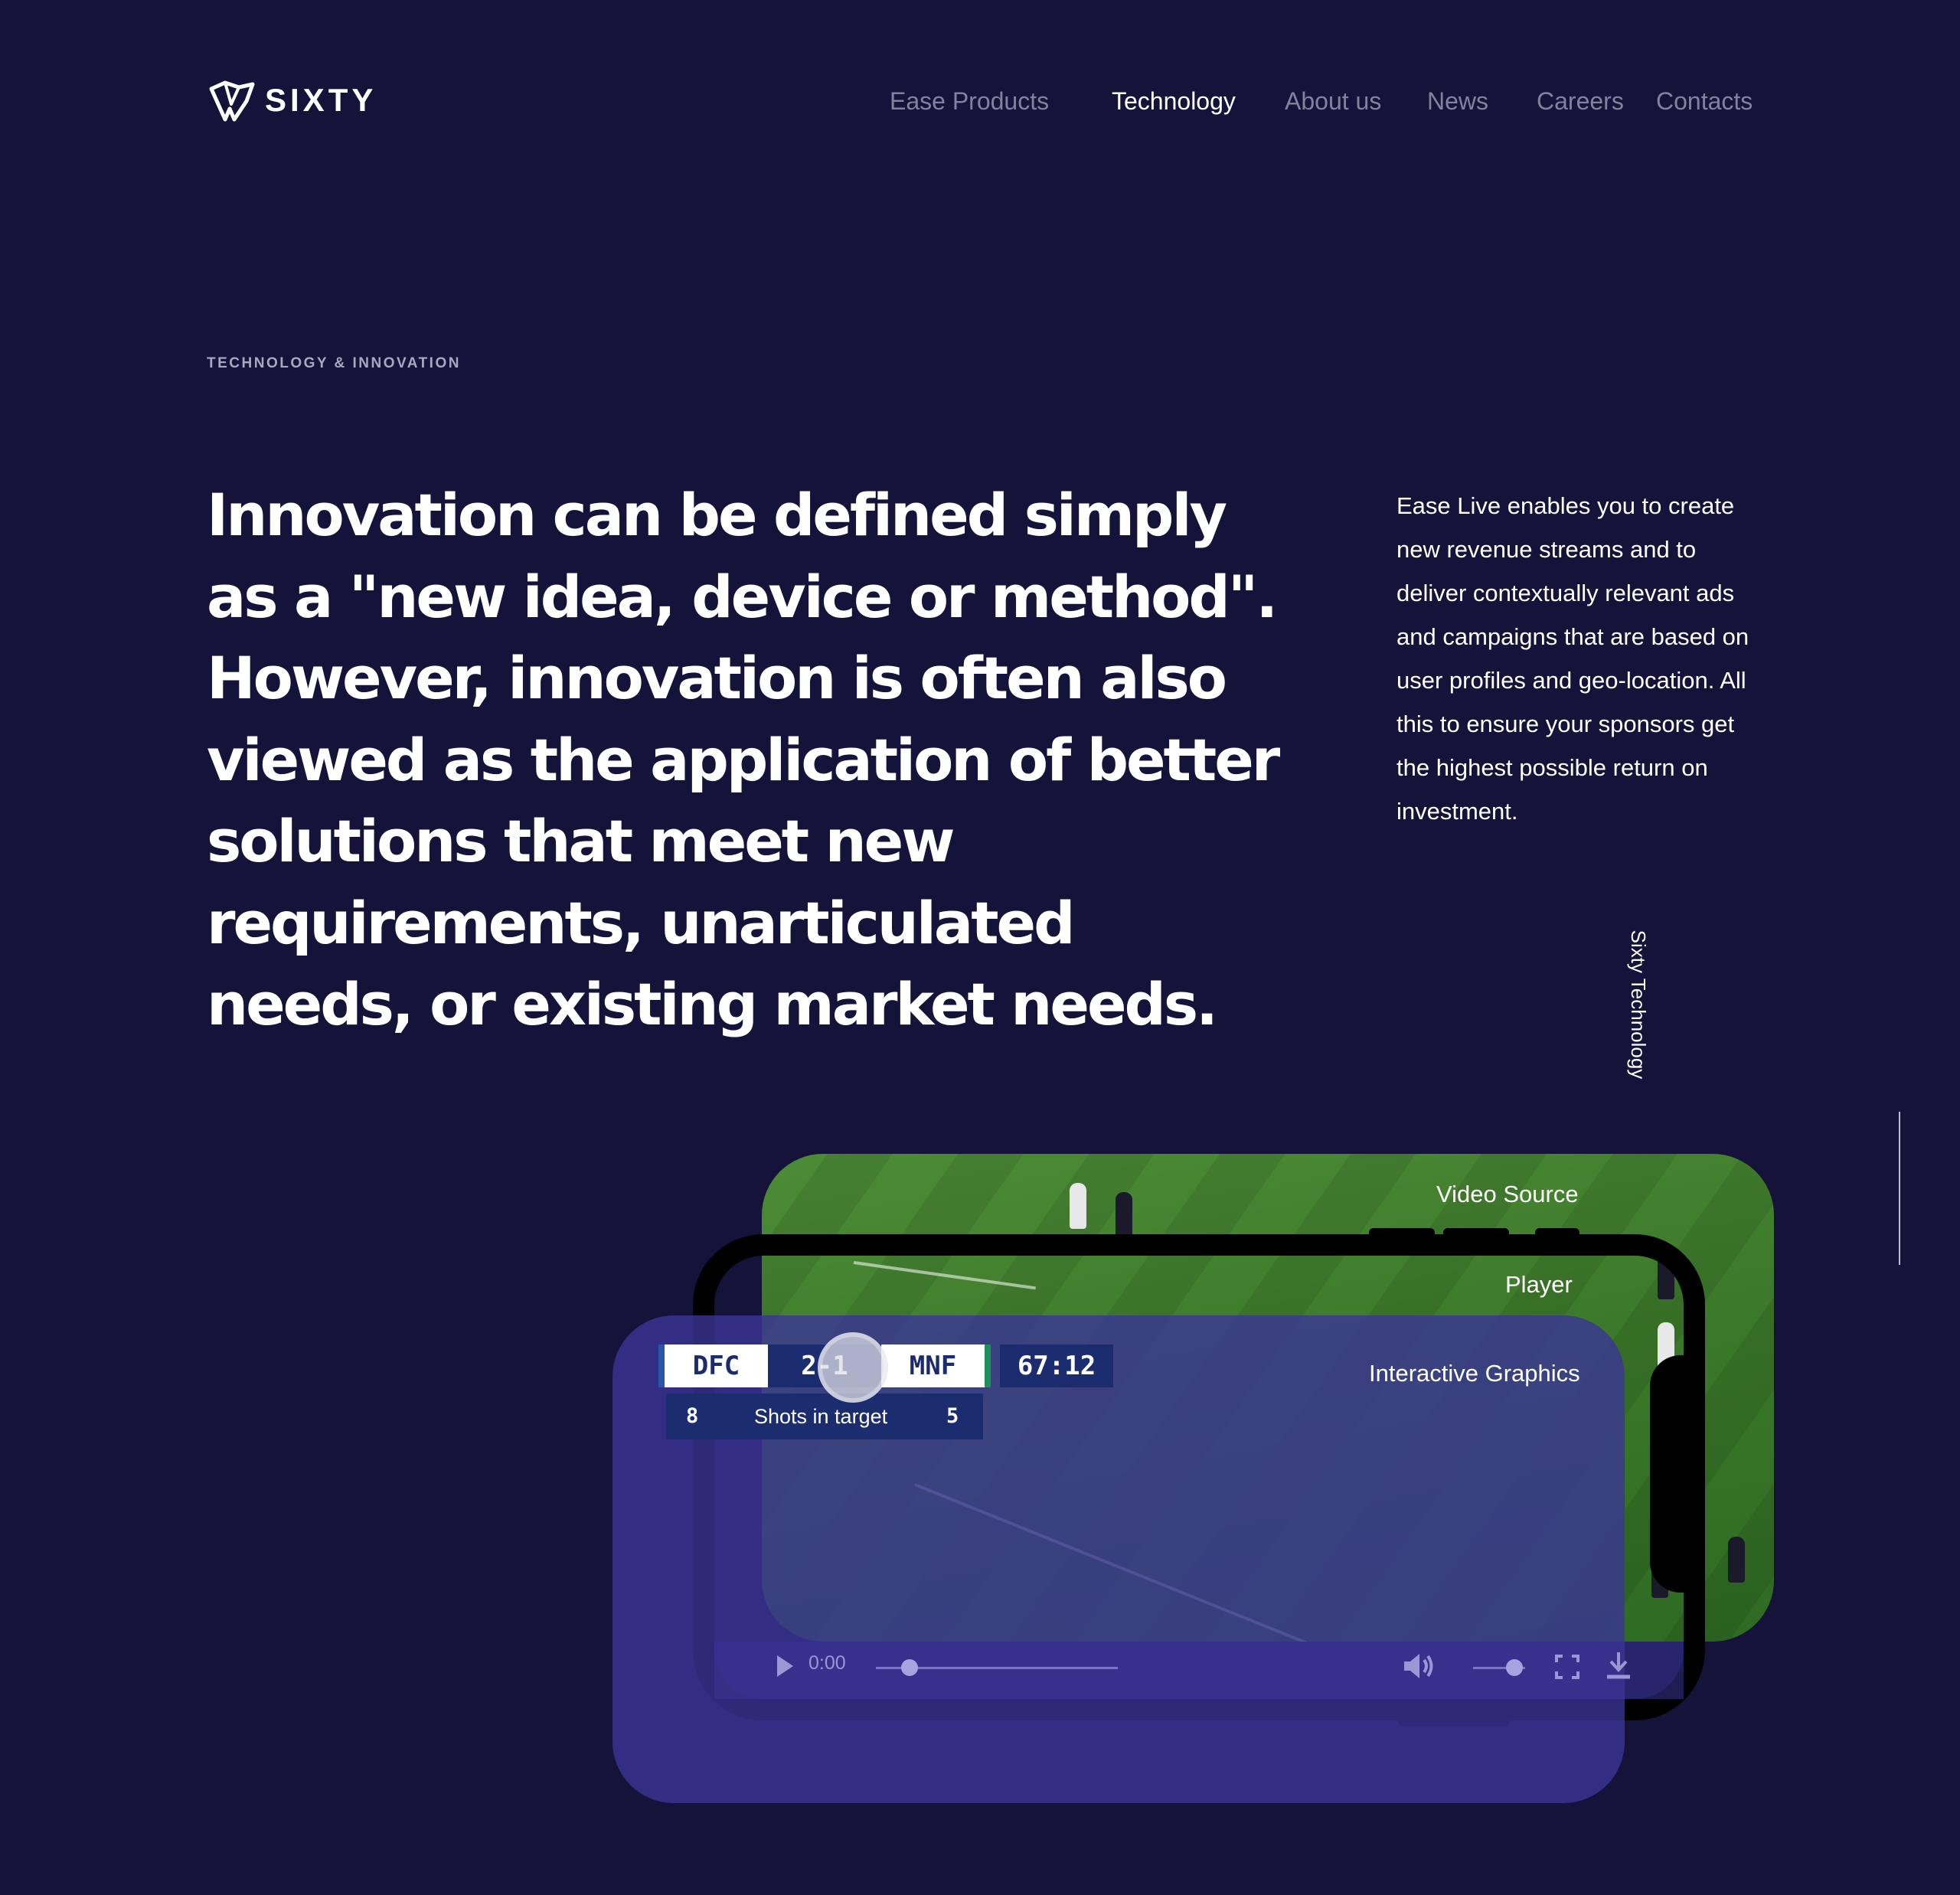 This screenshot has height=1895, width=1960. I want to click on device-notch, so click(1677, 1474).